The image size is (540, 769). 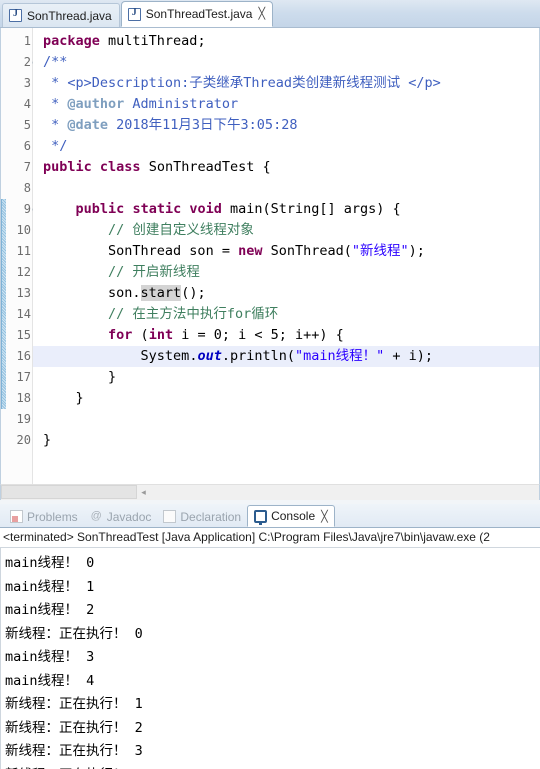 What do you see at coordinates (272, 766) in the screenshot?
I see `console-output-line: 新线程：正在执行！ 4` at bounding box center [272, 766].